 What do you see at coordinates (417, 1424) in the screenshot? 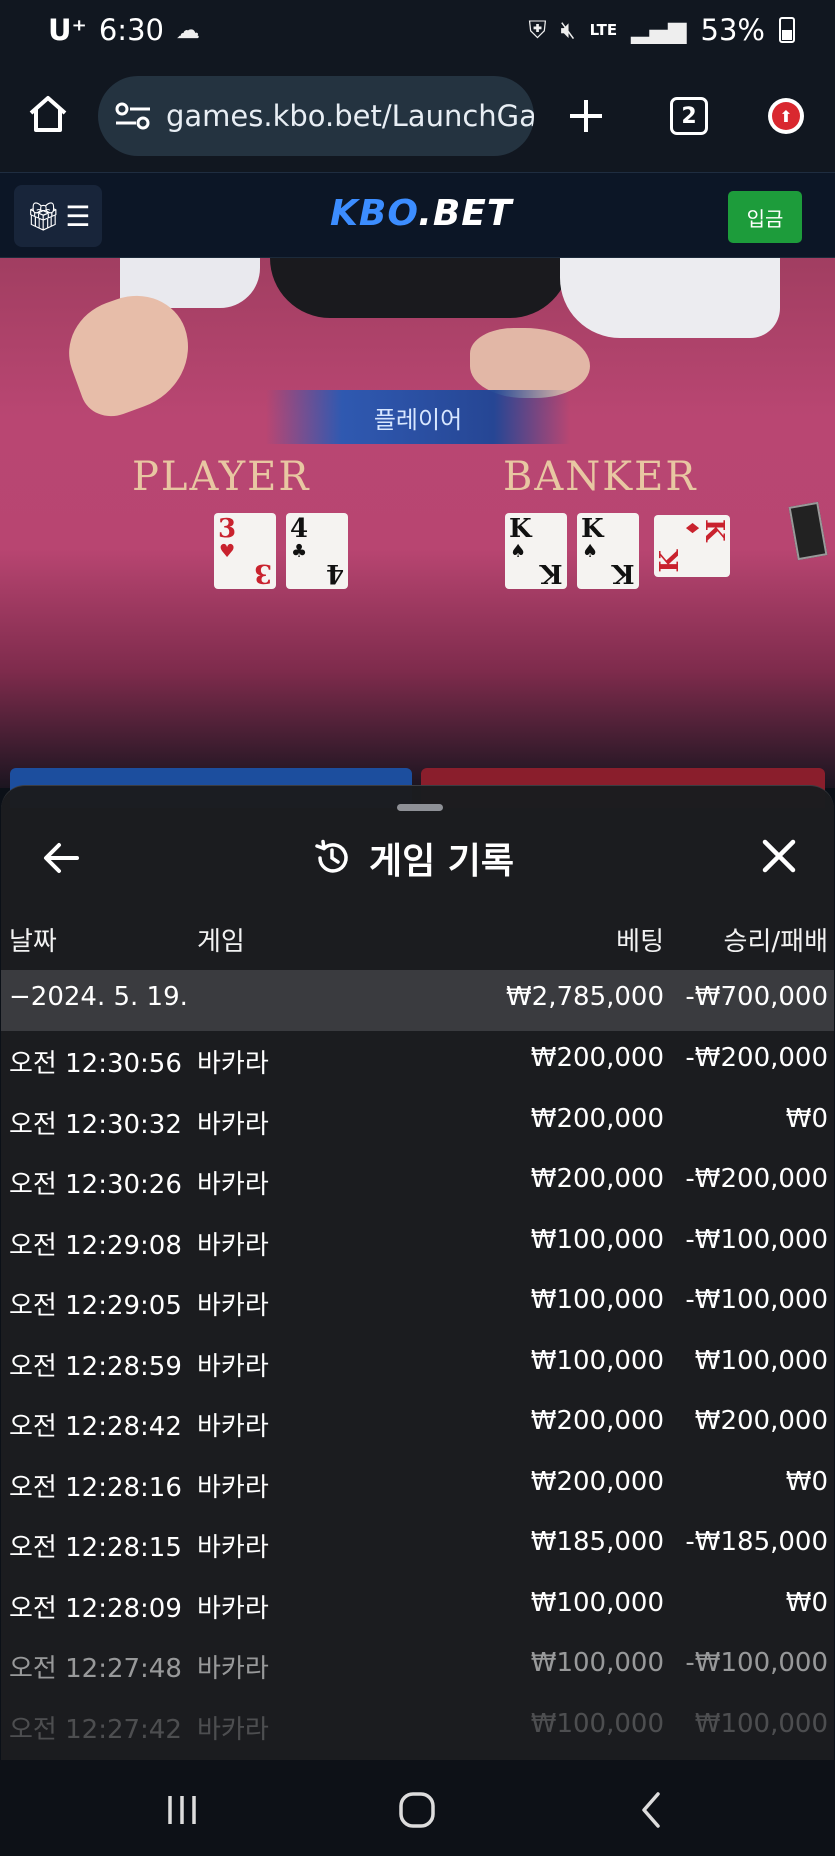
I see `table-row: 오전 12:28:42 바카라 ₩200,000 ₩200,000` at bounding box center [417, 1424].